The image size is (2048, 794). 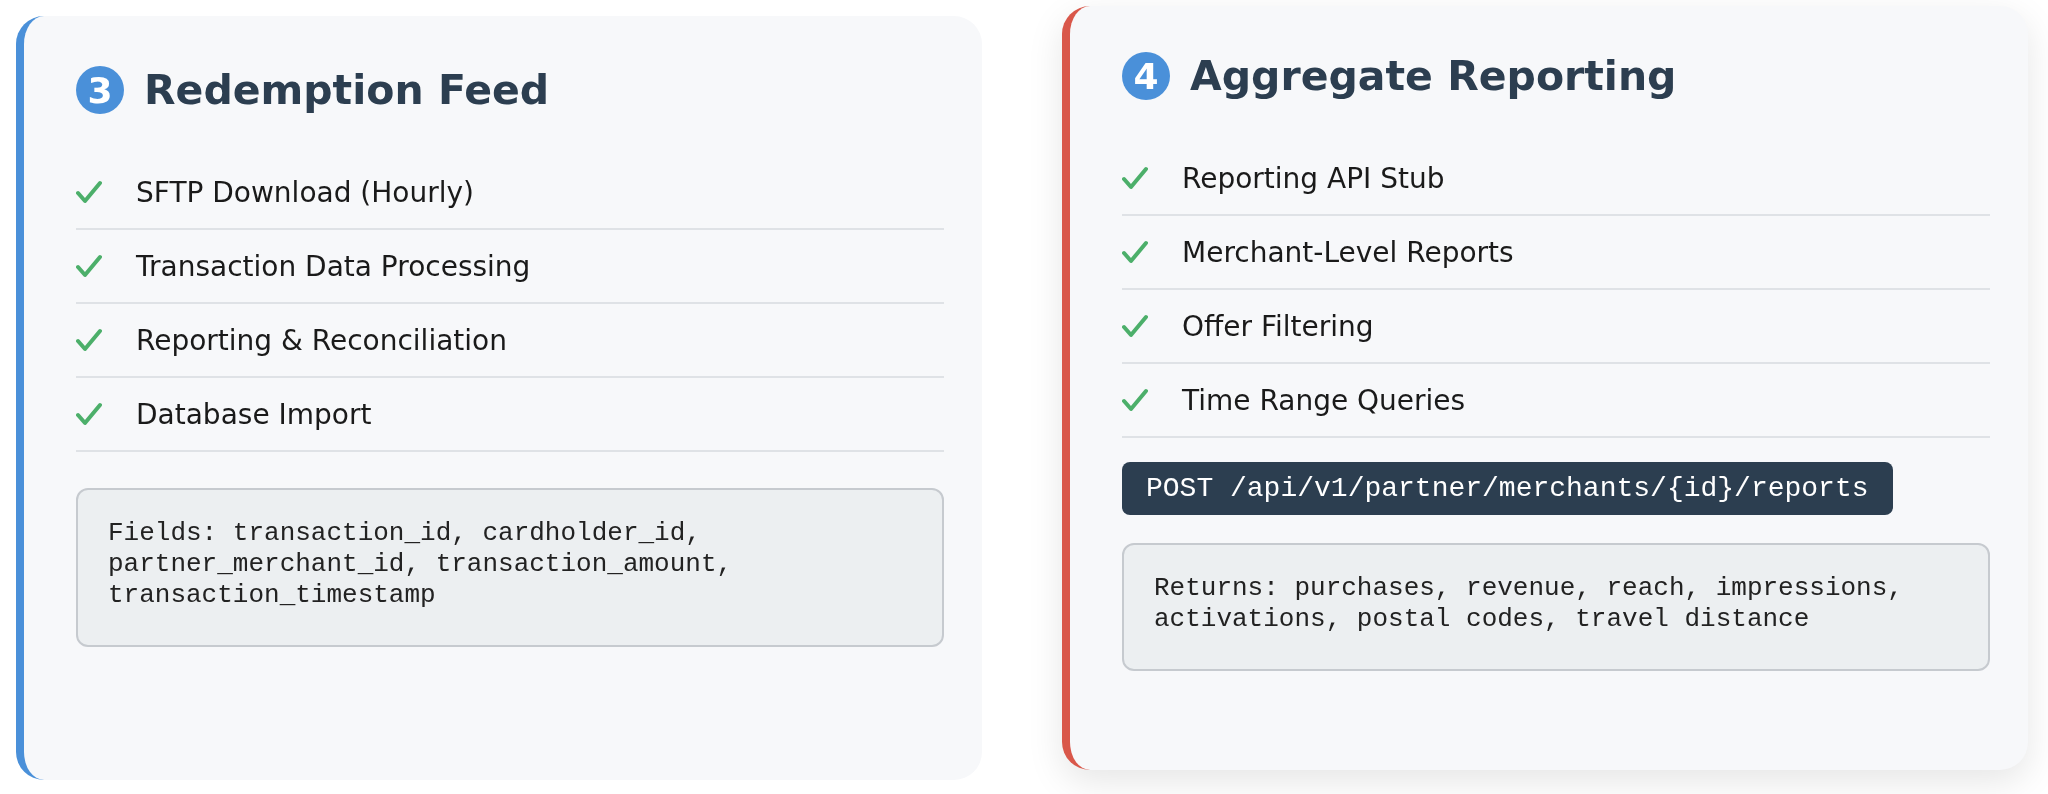 What do you see at coordinates (1433, 76) in the screenshot?
I see `card-title: Aggregate Reporting` at bounding box center [1433, 76].